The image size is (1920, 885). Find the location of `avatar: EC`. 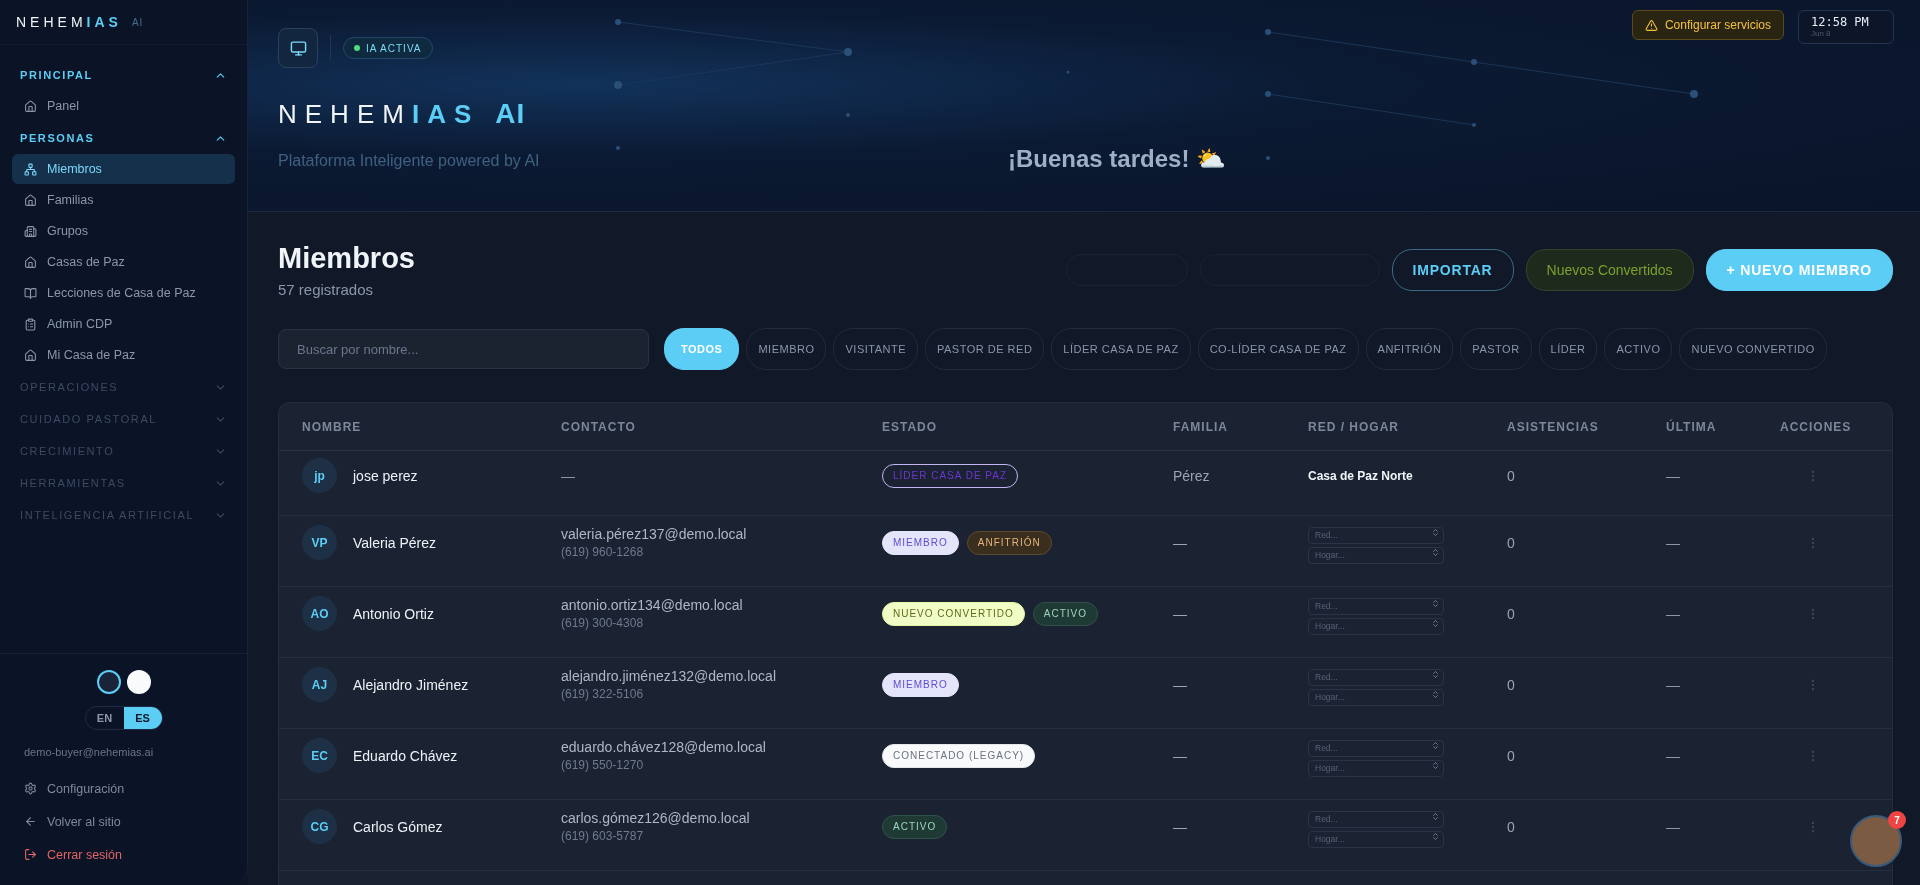

avatar: EC is located at coordinates (319, 756).